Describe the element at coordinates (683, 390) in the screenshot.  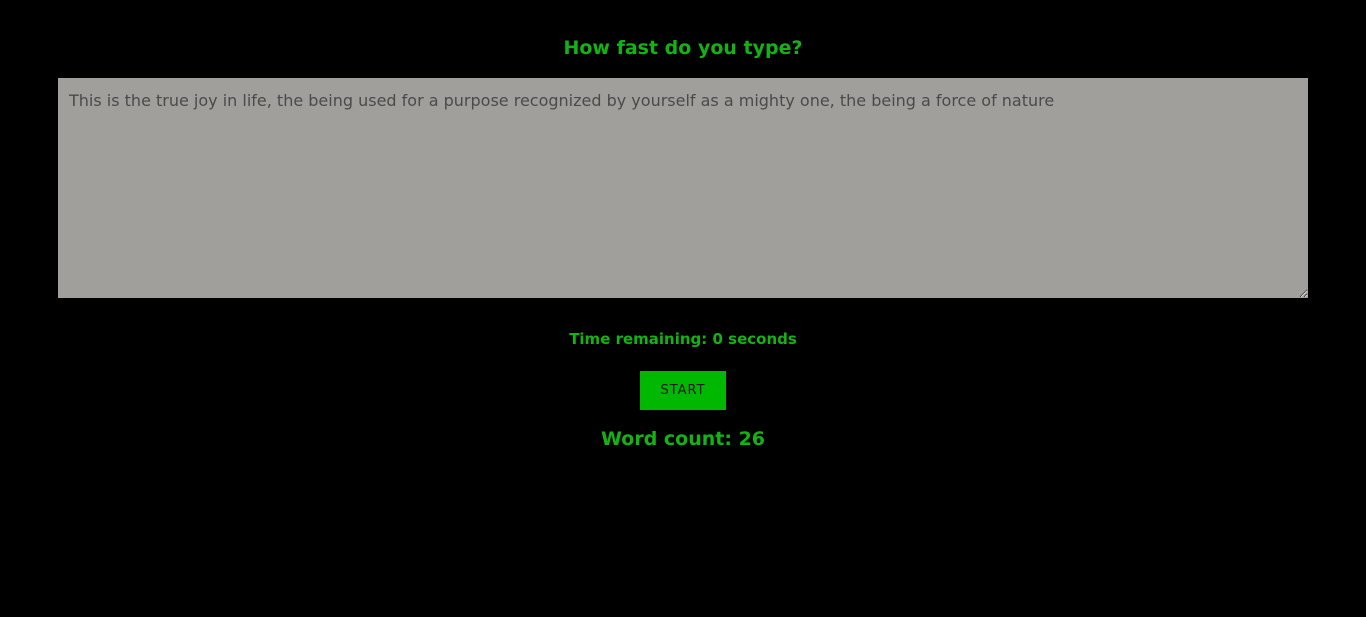
I see `start-button: START` at that location.